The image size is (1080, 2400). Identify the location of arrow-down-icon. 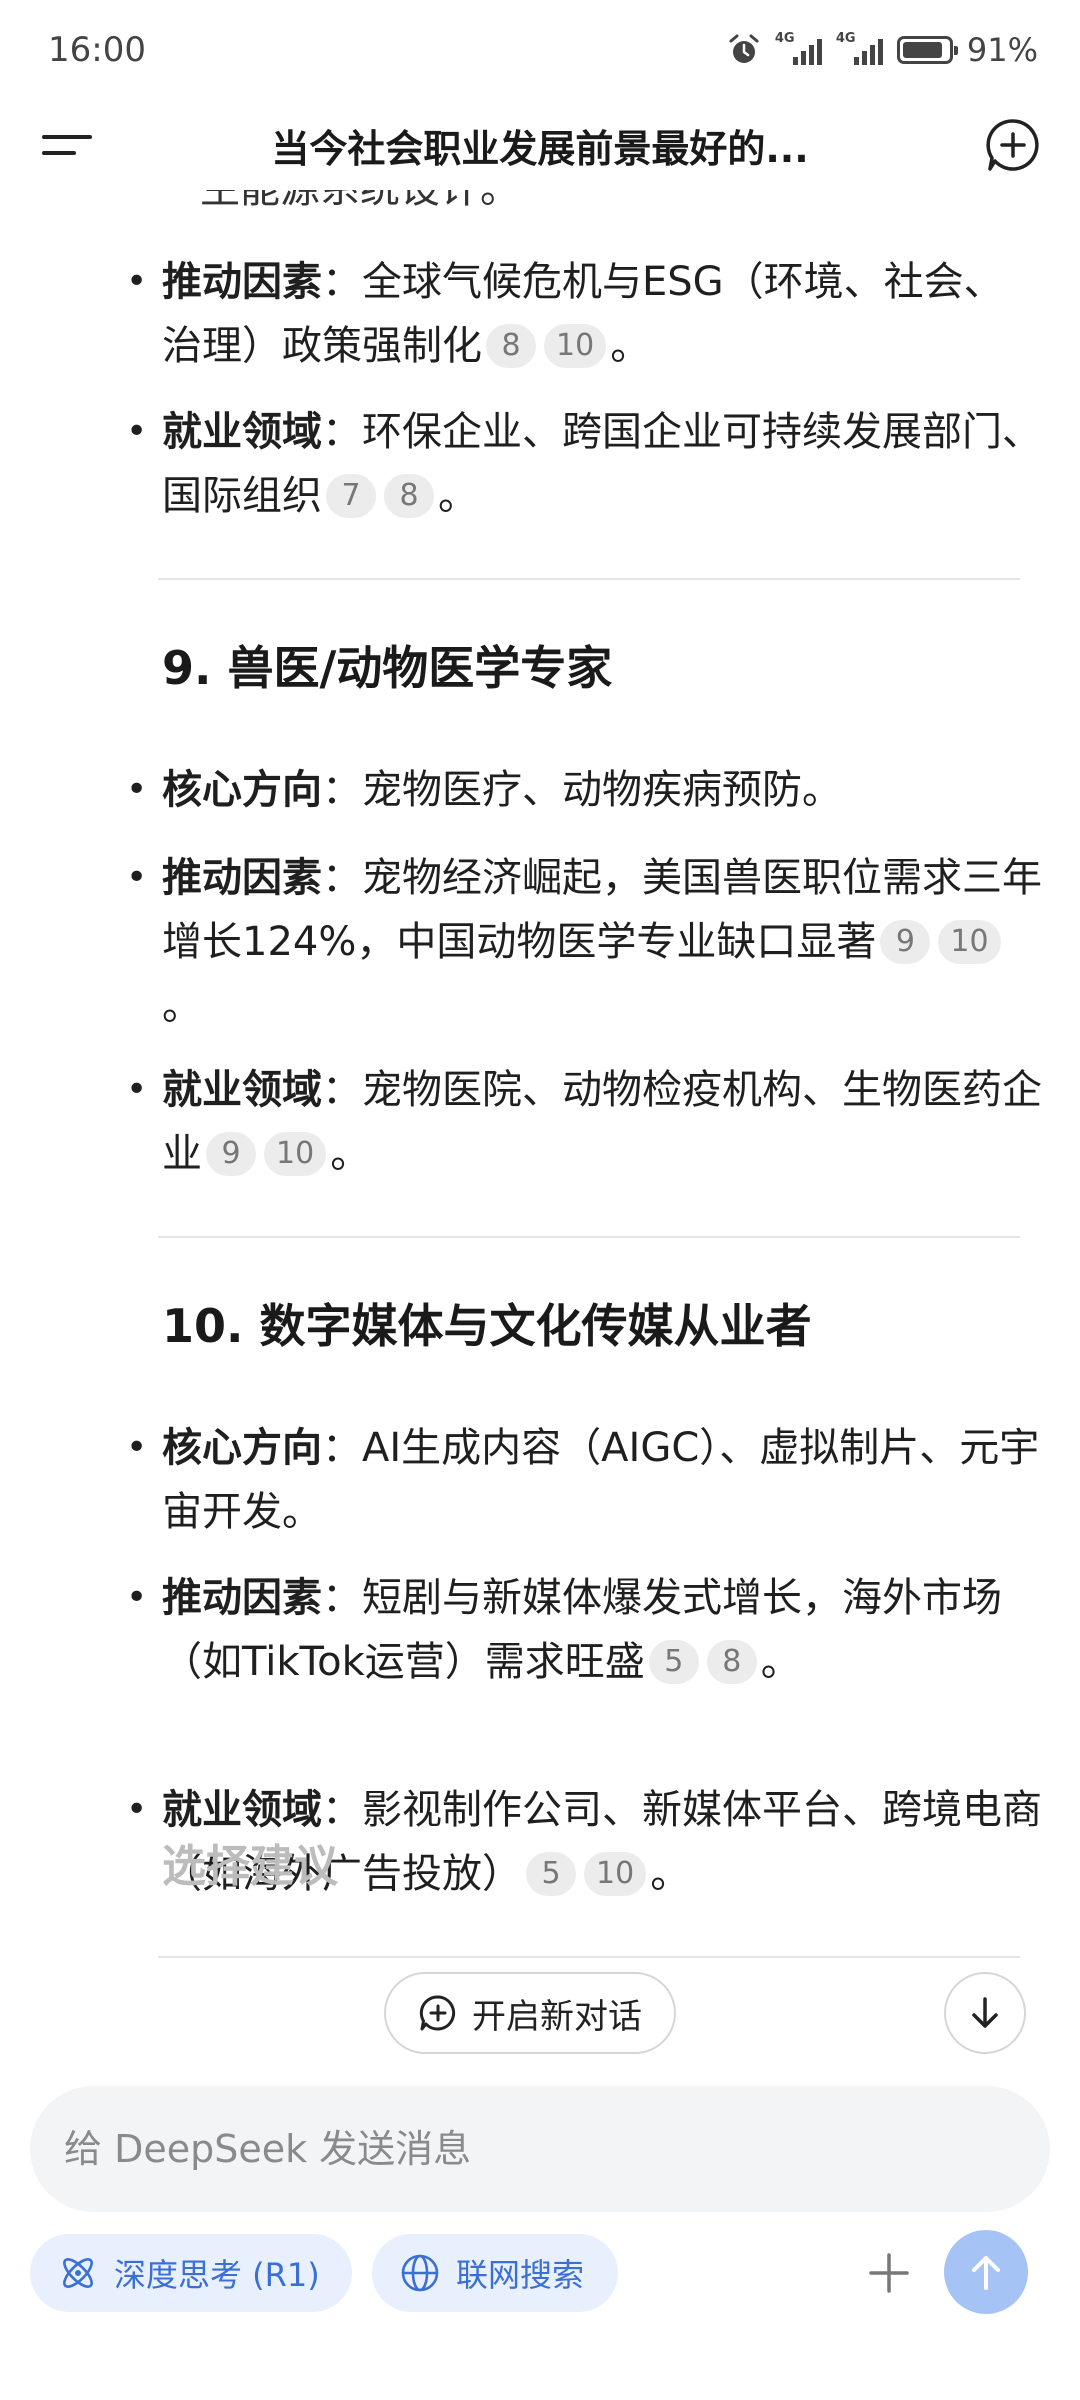
(985, 2012).